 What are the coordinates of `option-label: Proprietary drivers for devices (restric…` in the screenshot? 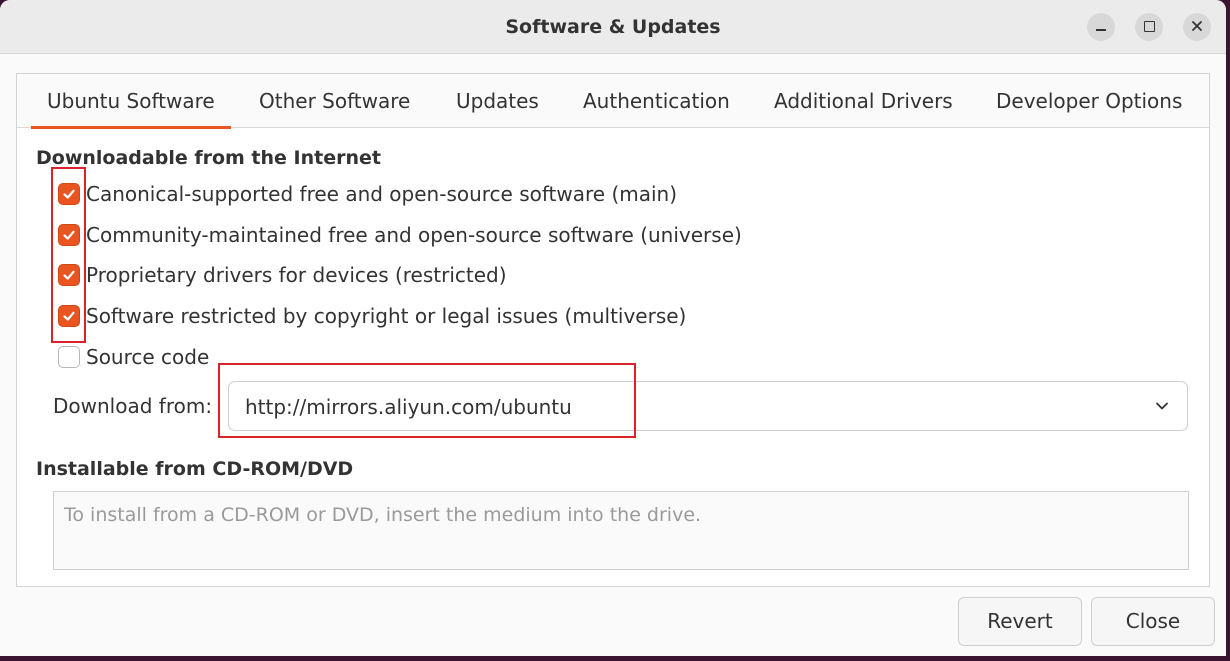 It's located at (296, 275).